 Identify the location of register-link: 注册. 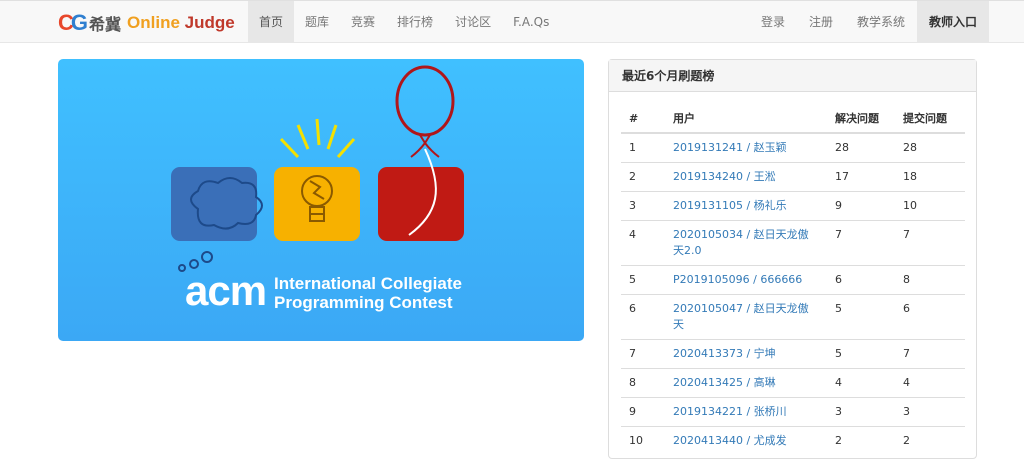
(821, 22).